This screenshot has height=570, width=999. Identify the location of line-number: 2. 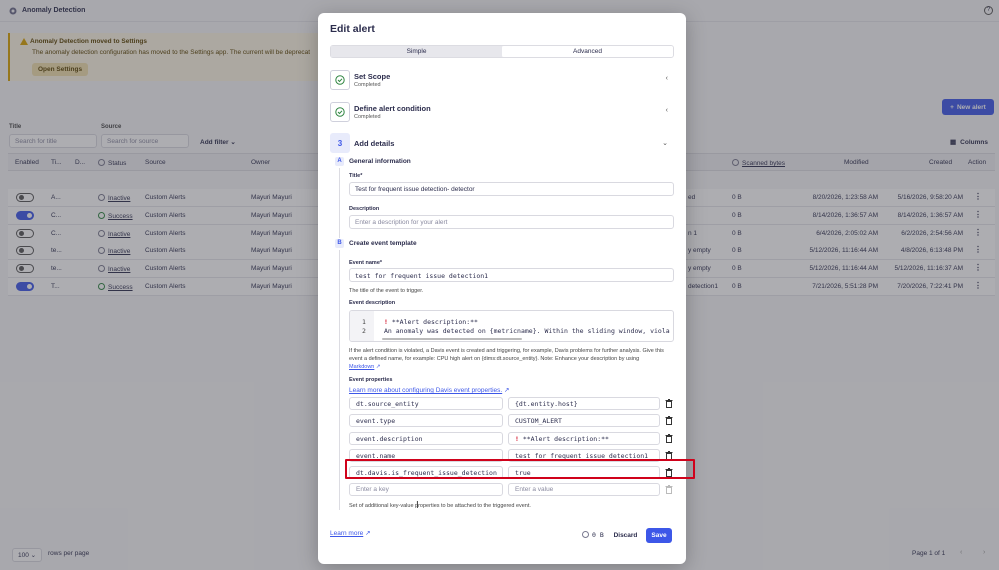
(364, 331).